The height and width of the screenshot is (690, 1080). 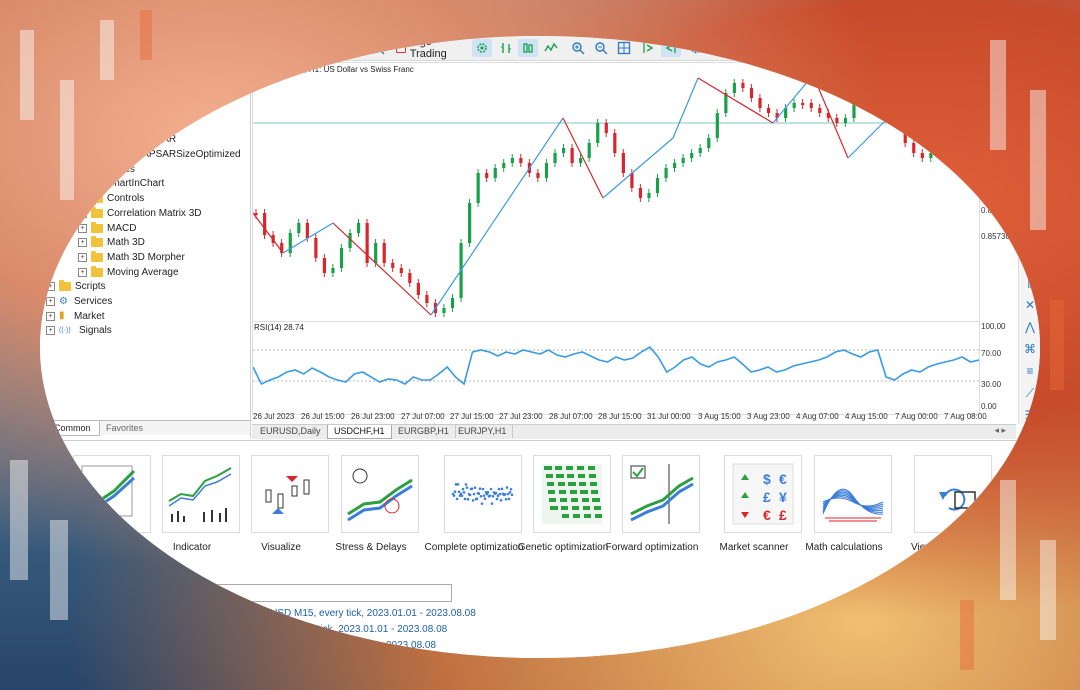 I want to click on chart-tab-eurgbp-h1: EURGBP,H1, so click(x=424, y=431).